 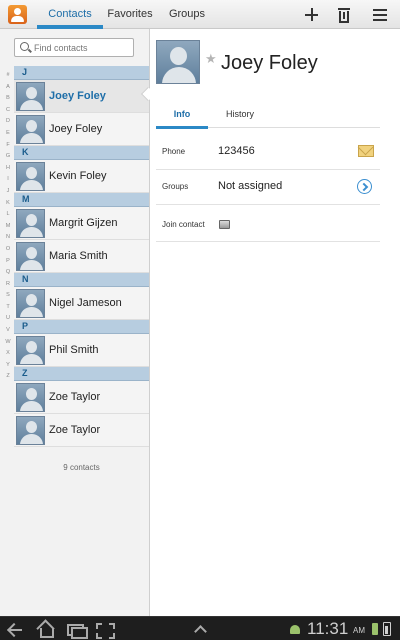 What do you see at coordinates (8, 215) in the screenshot?
I see `alpha-index-letter: L` at bounding box center [8, 215].